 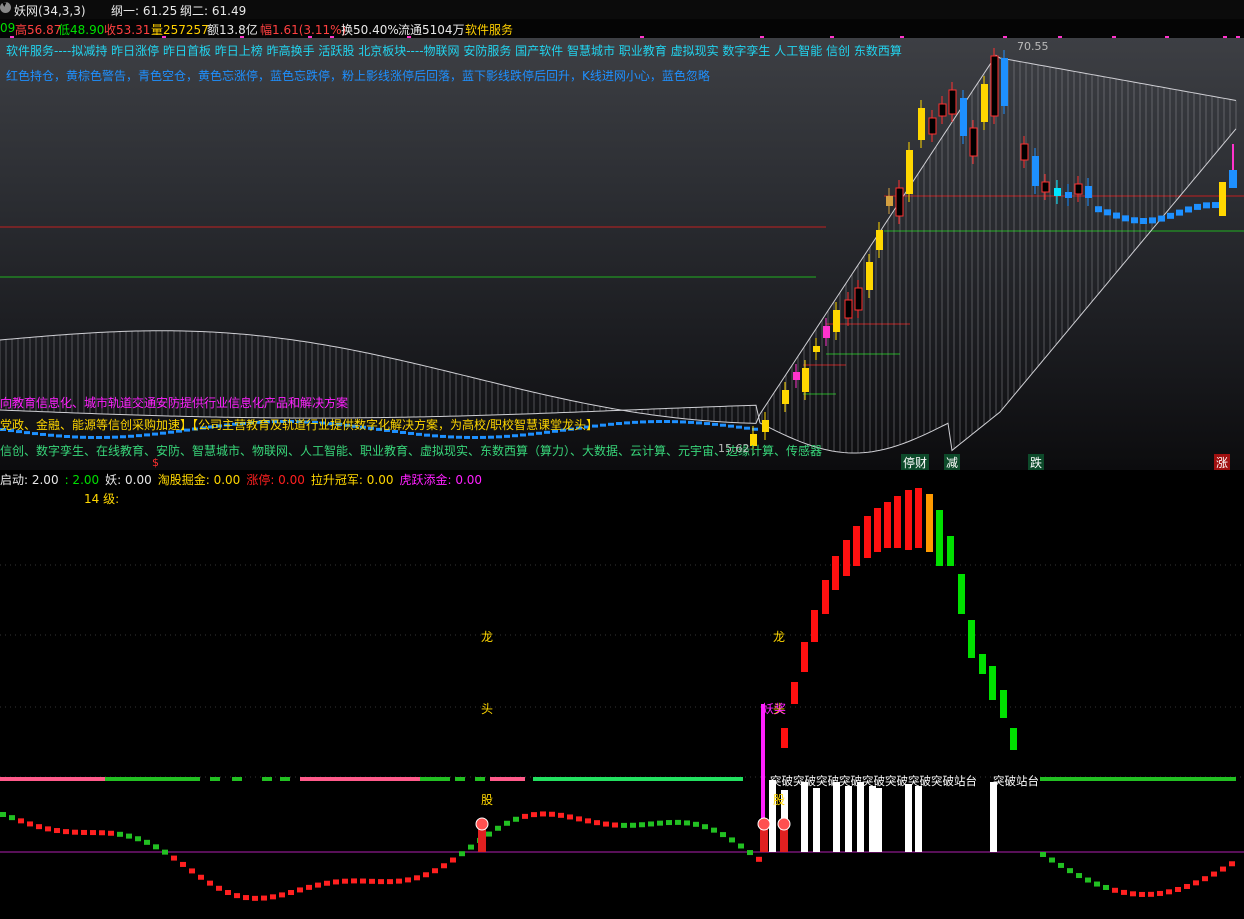 I want to click on breakout-labels: 突破突破突破突破突破突破突破突破站台, so click(x=873, y=781).